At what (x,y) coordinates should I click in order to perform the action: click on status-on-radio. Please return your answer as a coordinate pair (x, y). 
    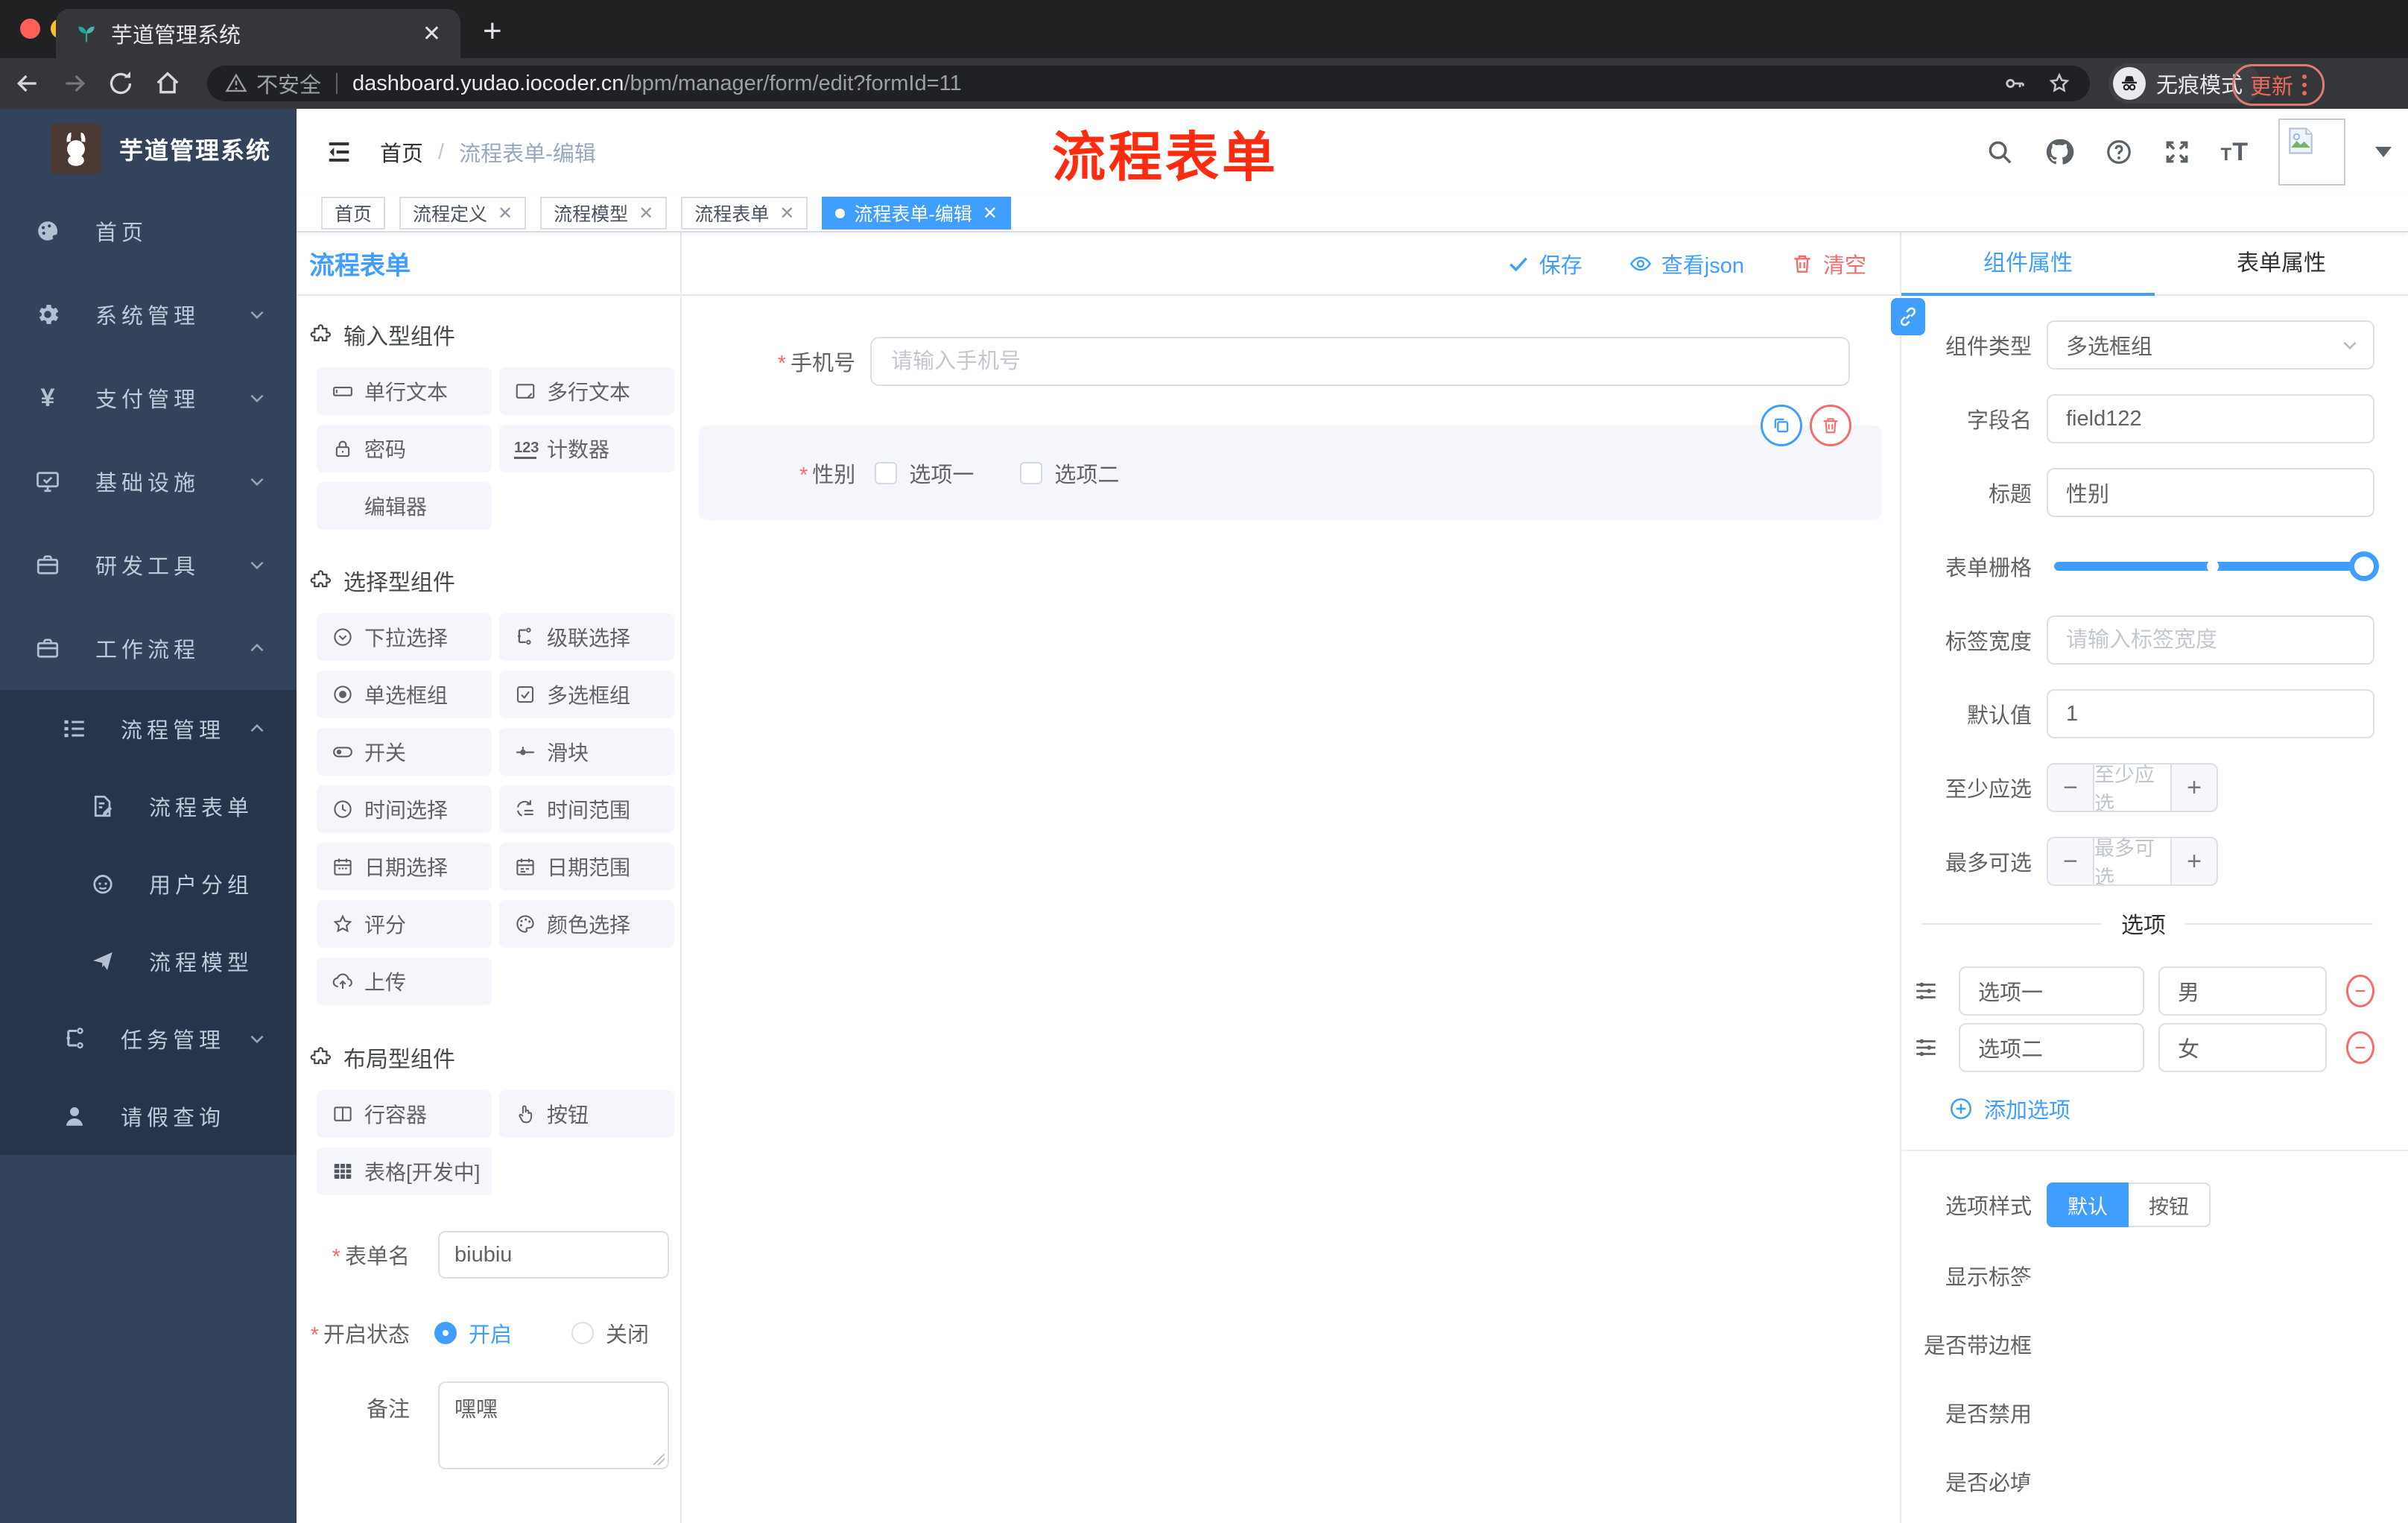
    Looking at the image, I should click on (445, 1333).